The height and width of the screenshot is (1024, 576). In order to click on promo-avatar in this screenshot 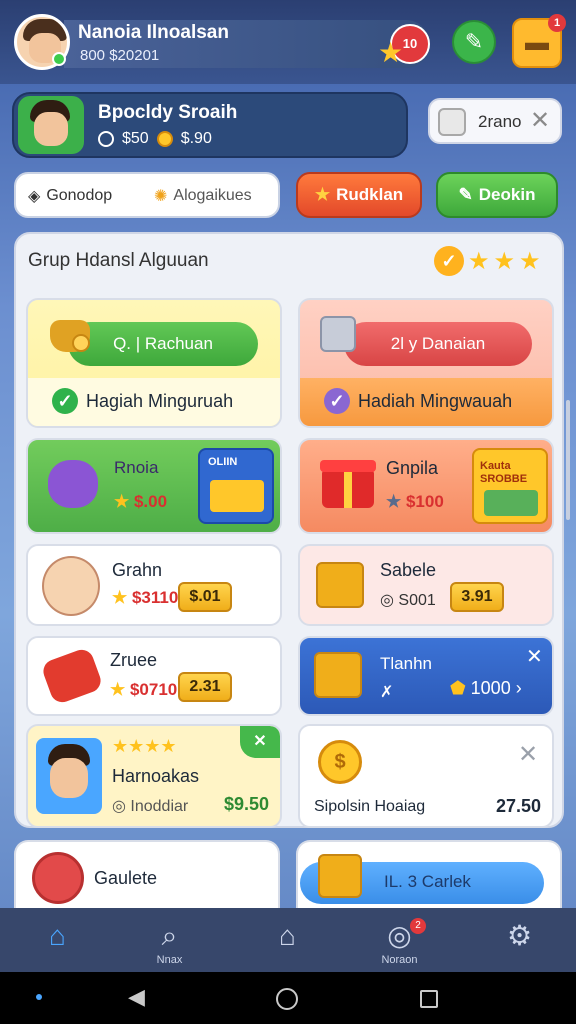, I will do `click(51, 125)`.